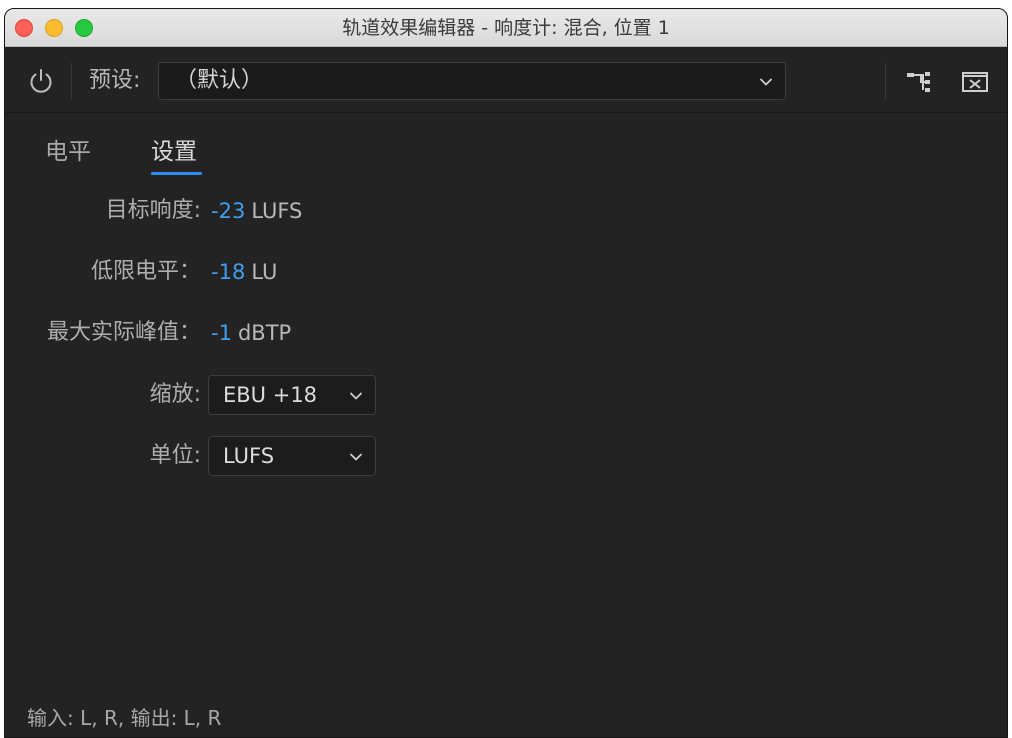 The image size is (1012, 738). I want to click on floor-level-label: 低限电平：, so click(145, 271).